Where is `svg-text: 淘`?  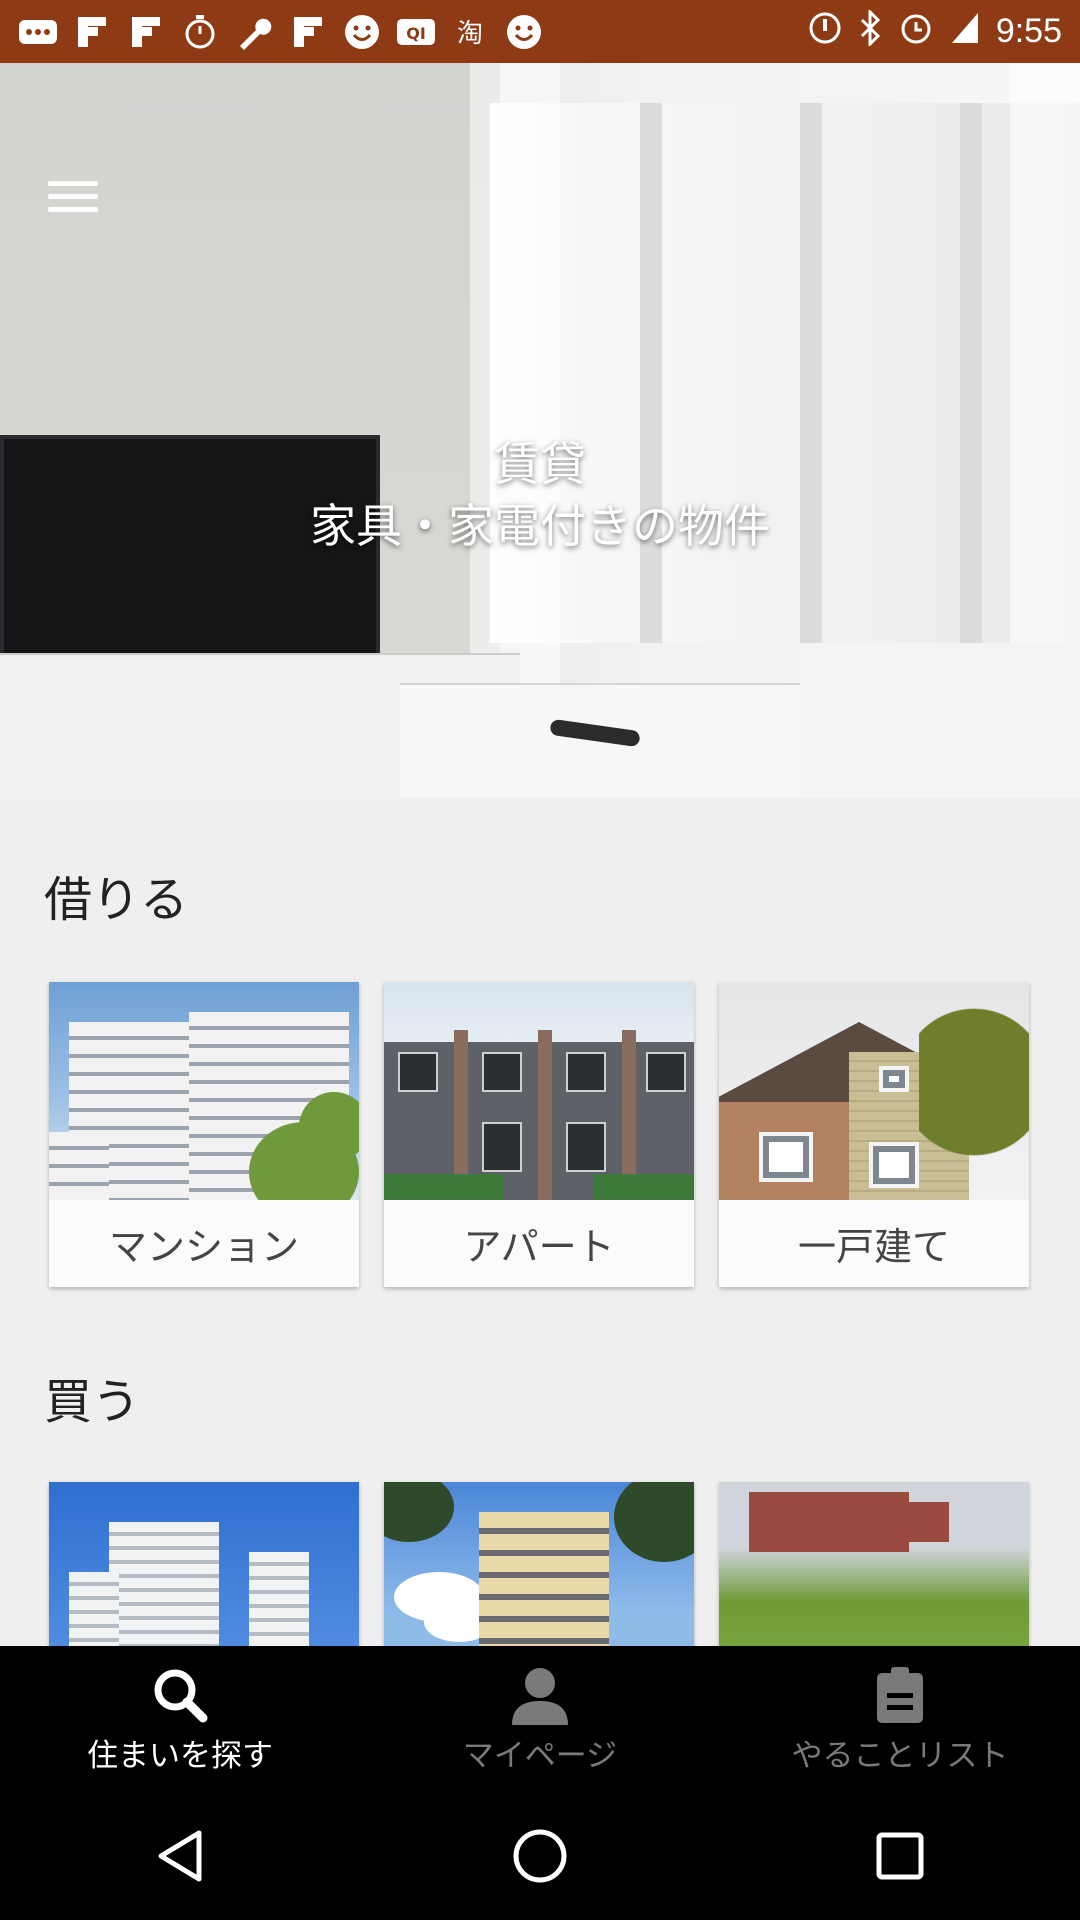
svg-text: 淘 is located at coordinates (470, 34).